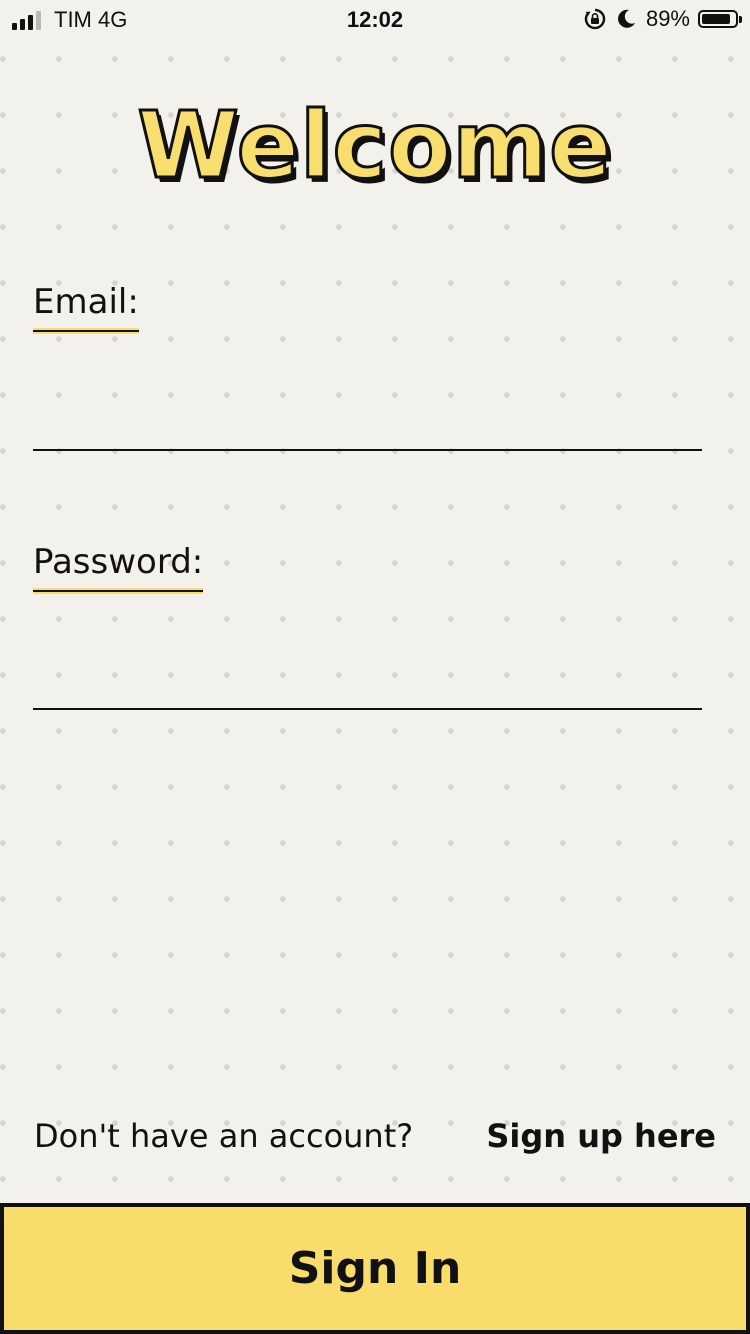 This screenshot has height=1334, width=750. I want to click on password-label: Password:, so click(118, 568).